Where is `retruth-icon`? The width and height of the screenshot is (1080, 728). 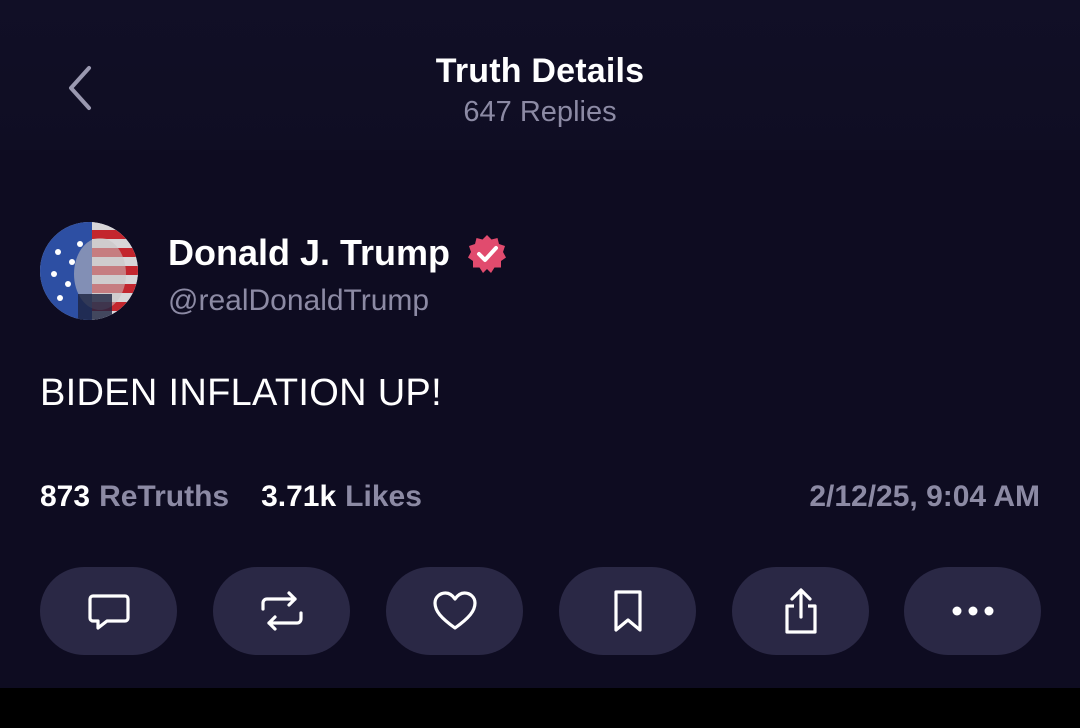 retruth-icon is located at coordinates (282, 611).